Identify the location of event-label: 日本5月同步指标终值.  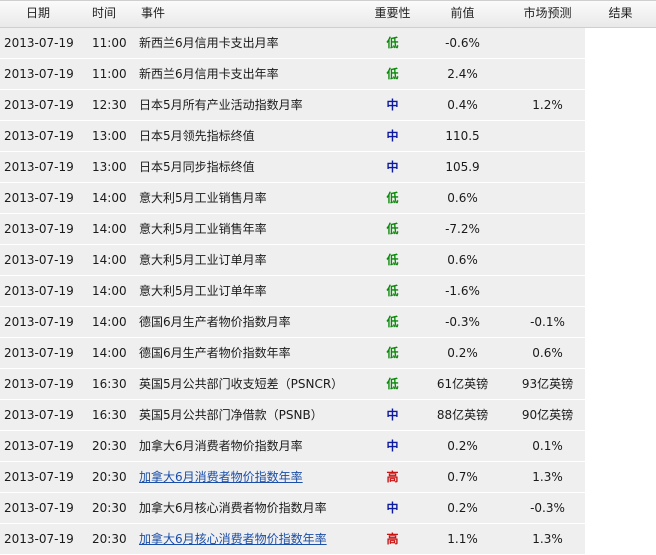
(197, 167).